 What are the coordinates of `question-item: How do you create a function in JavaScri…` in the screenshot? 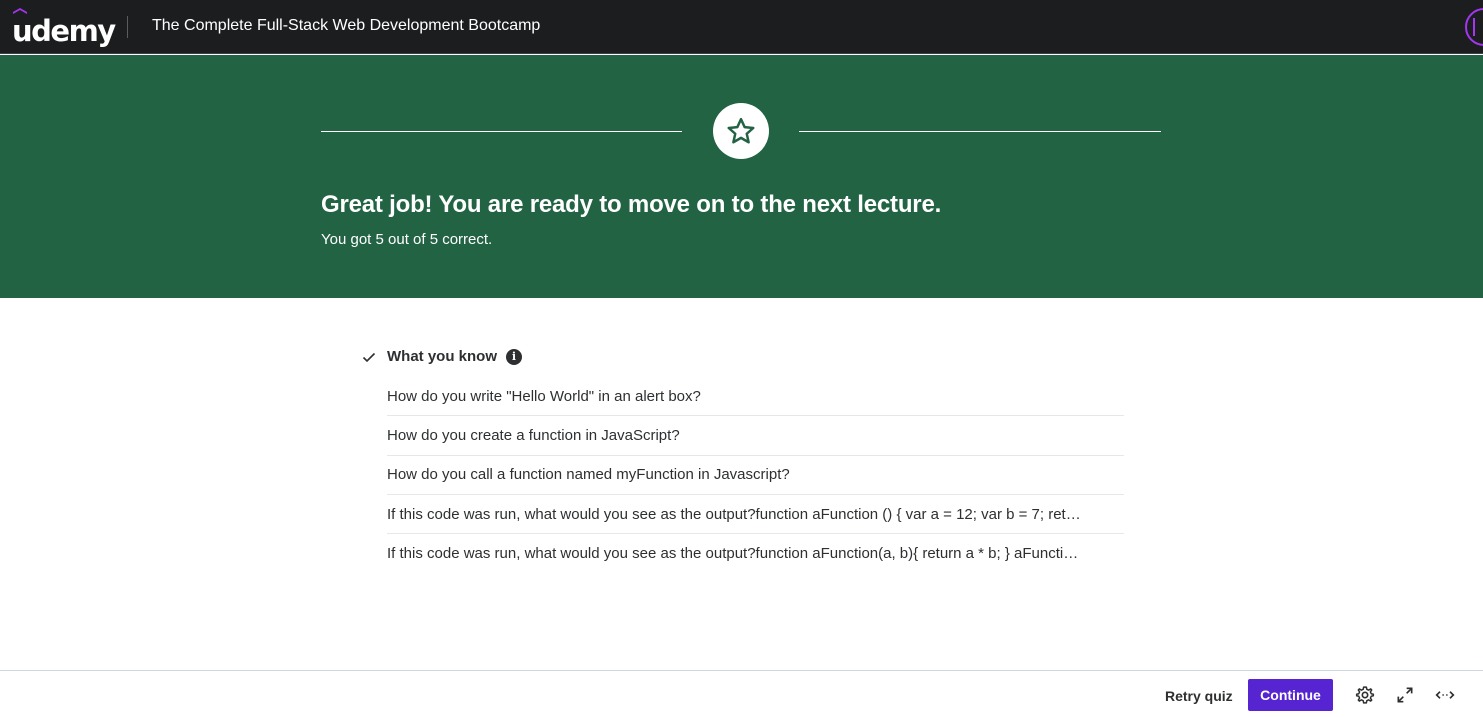 It's located at (755, 436).